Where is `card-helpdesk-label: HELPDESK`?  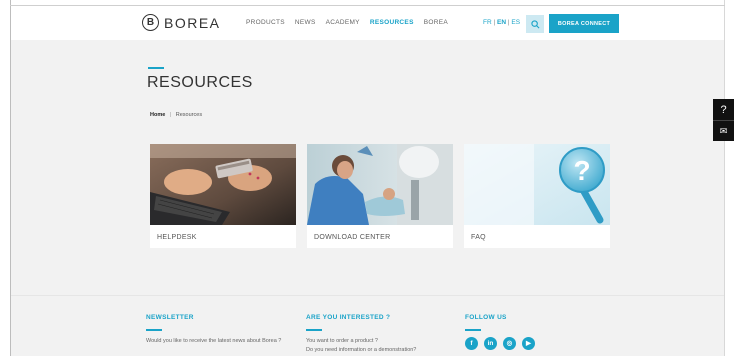
card-helpdesk-label: HELPDESK is located at coordinates (177, 237).